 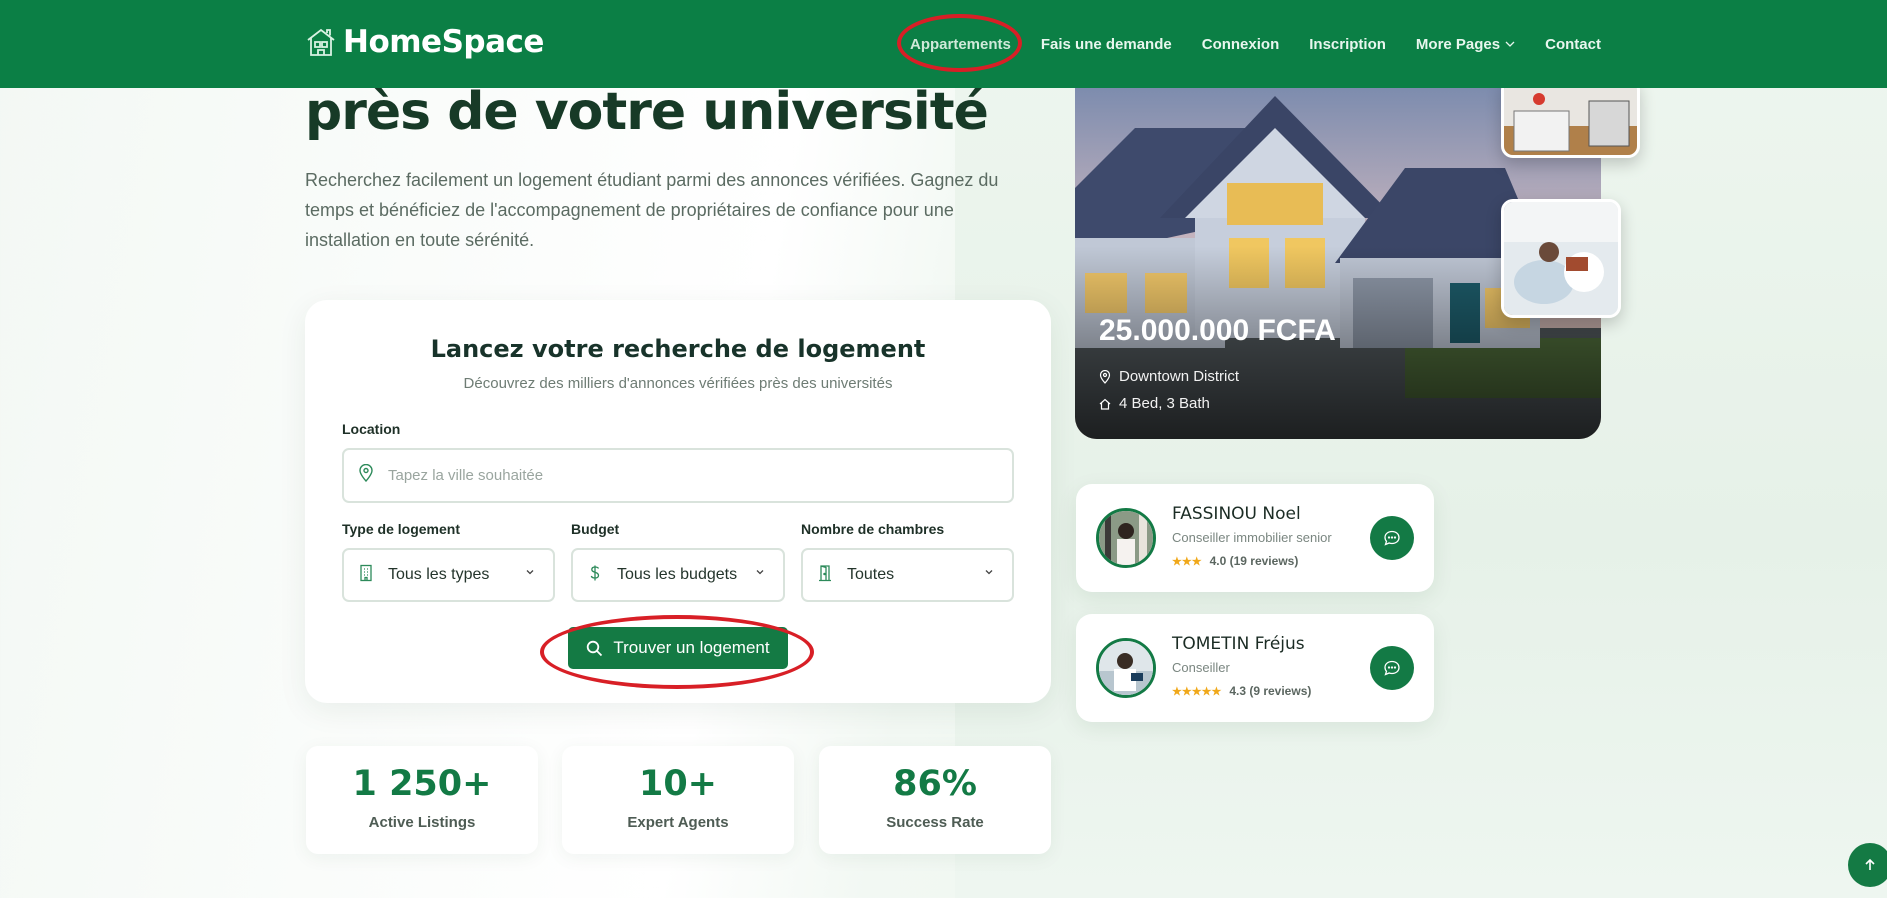 What do you see at coordinates (1238, 644) in the screenshot?
I see `agent-name: TOMETIN Fréjus` at bounding box center [1238, 644].